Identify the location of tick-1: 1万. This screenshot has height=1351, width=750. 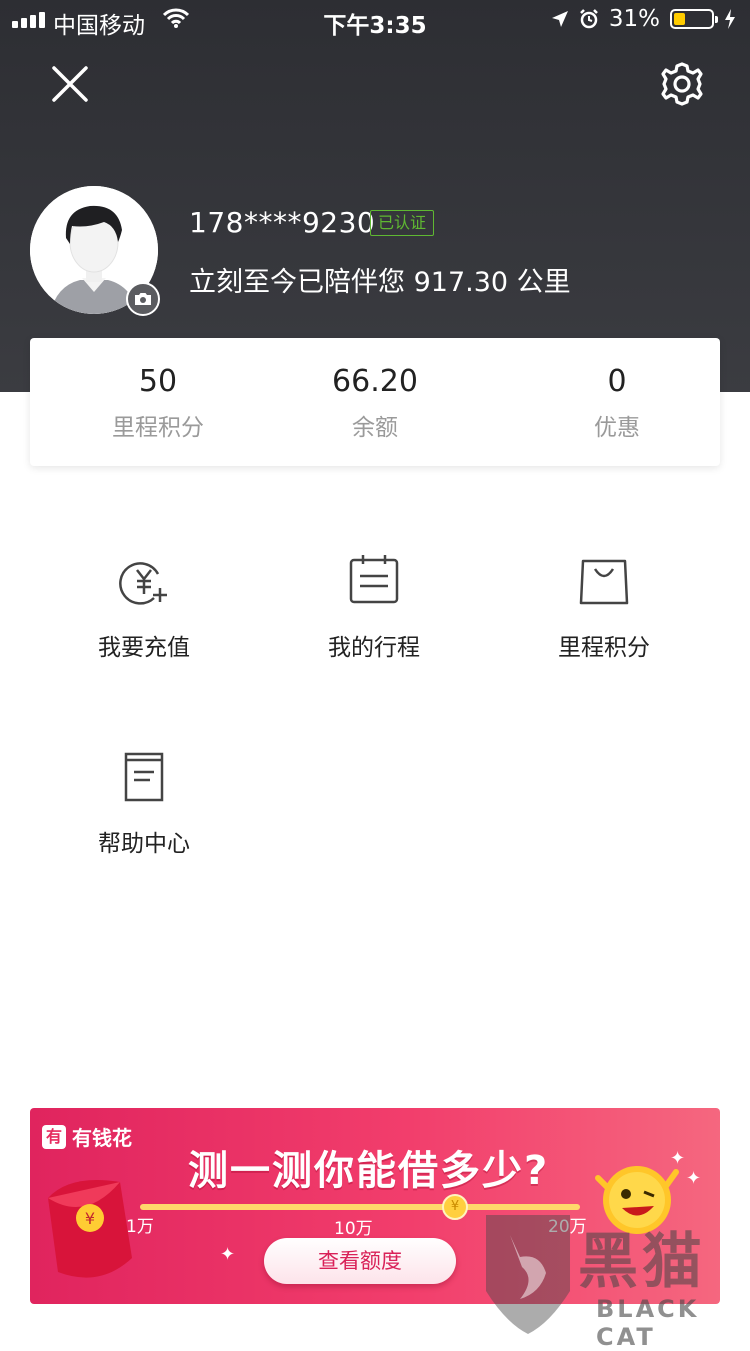
(140, 1227).